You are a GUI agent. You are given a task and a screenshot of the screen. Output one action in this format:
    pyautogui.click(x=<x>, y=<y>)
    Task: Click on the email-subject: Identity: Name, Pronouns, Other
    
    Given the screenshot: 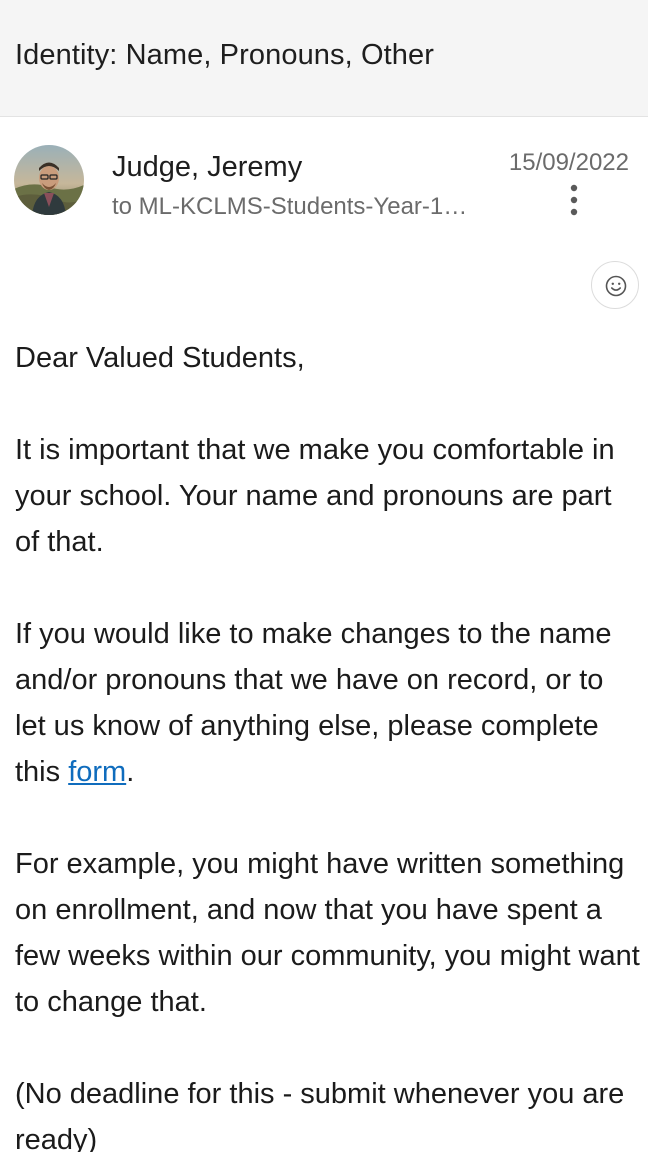 What is the action you would take?
    pyautogui.click(x=224, y=55)
    